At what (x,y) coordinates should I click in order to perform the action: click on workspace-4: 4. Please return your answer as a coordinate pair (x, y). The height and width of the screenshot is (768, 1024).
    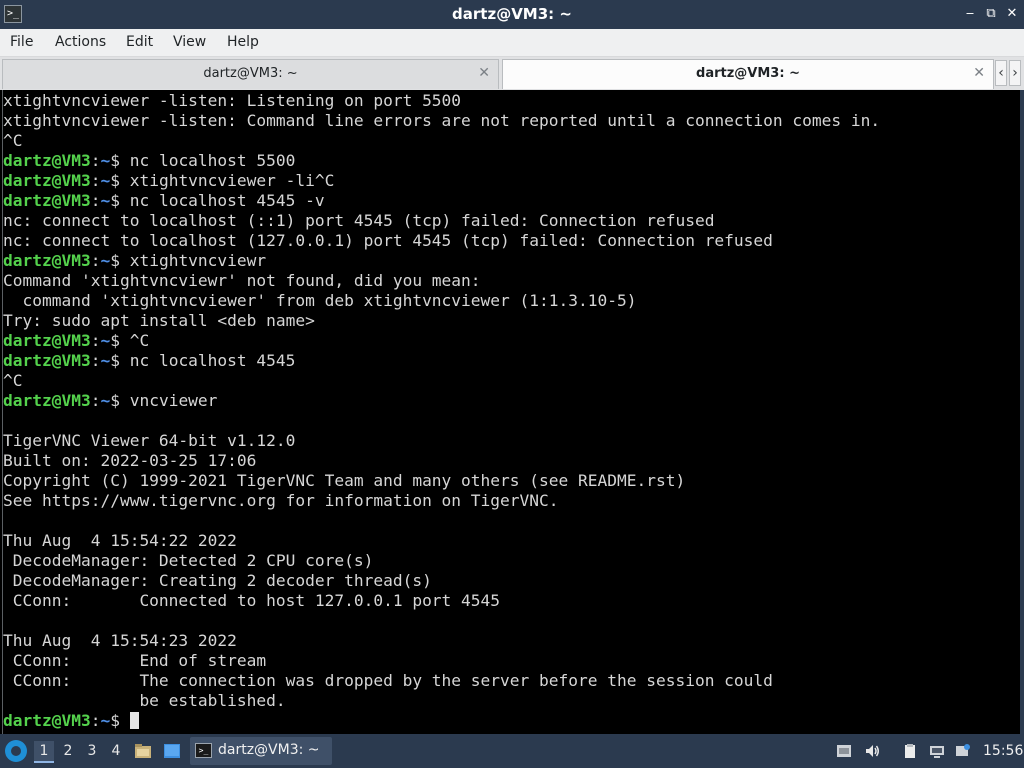
    Looking at the image, I should click on (116, 751).